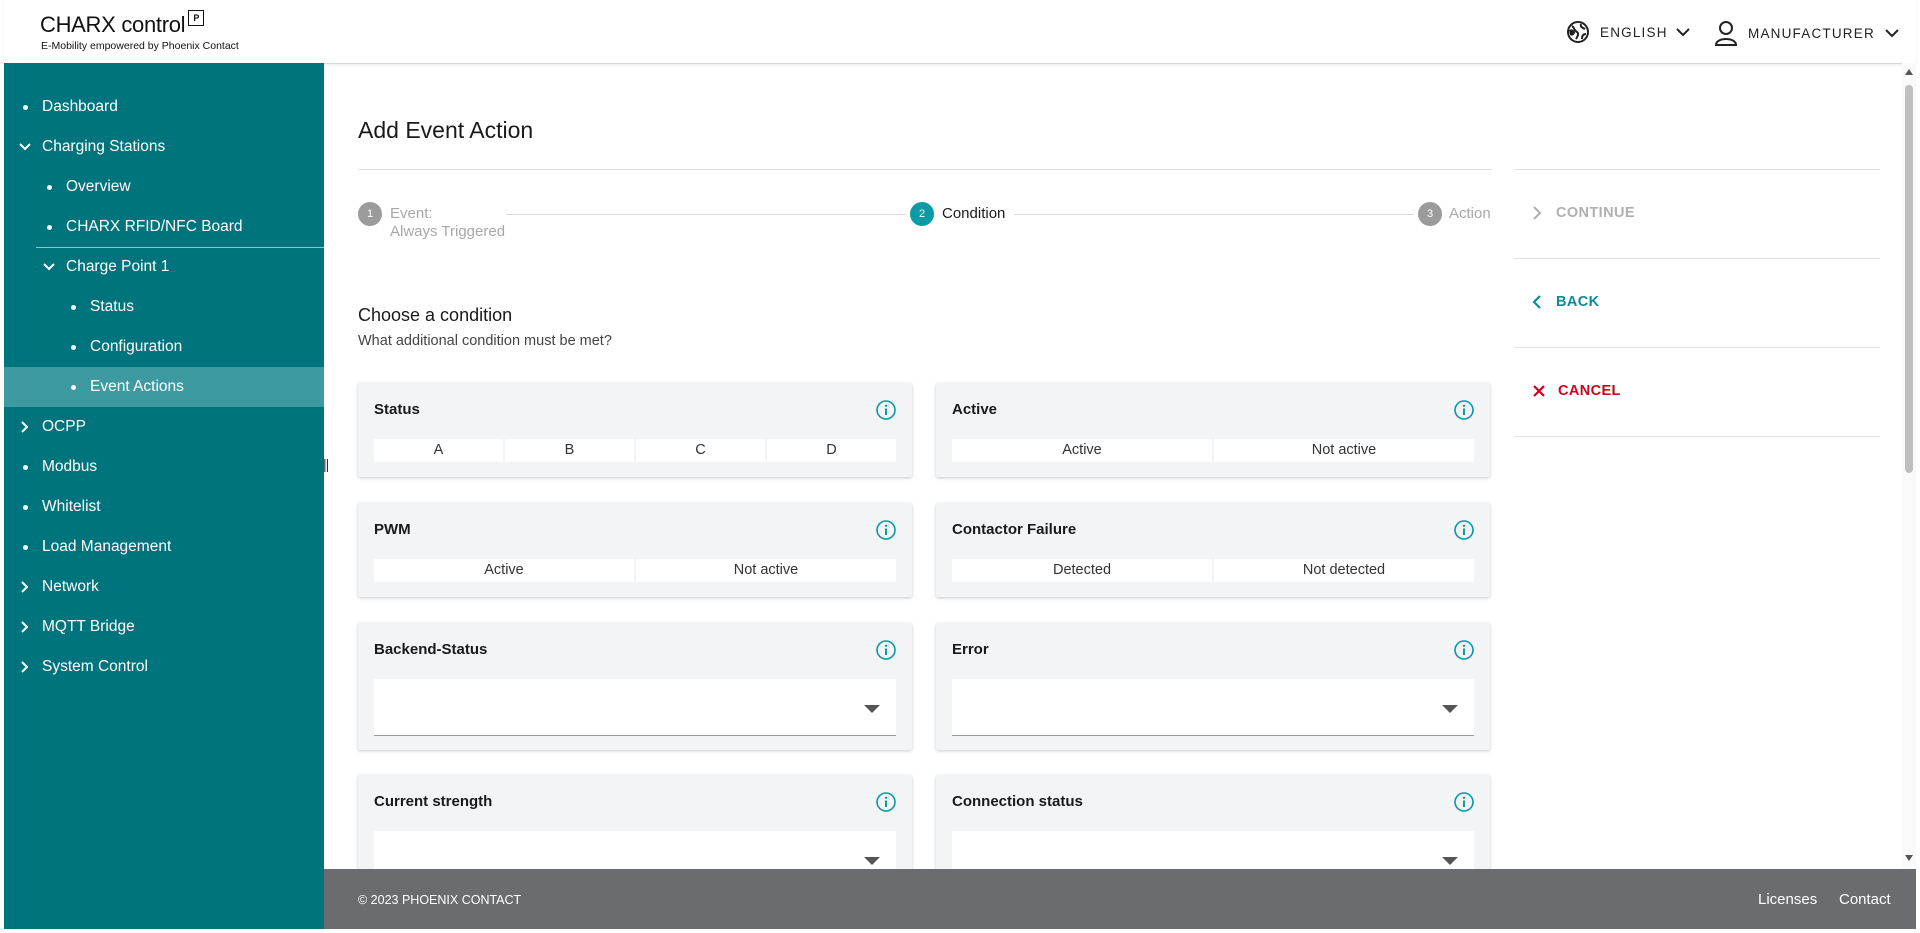 This screenshot has height=933, width=1920. I want to click on phoenix-logo-mark: P, so click(196, 18).